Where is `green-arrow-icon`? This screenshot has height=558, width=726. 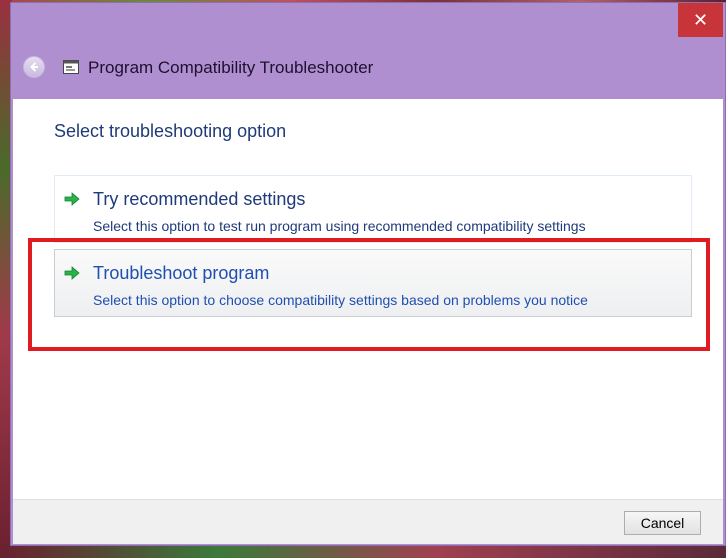 green-arrow-icon is located at coordinates (72, 199).